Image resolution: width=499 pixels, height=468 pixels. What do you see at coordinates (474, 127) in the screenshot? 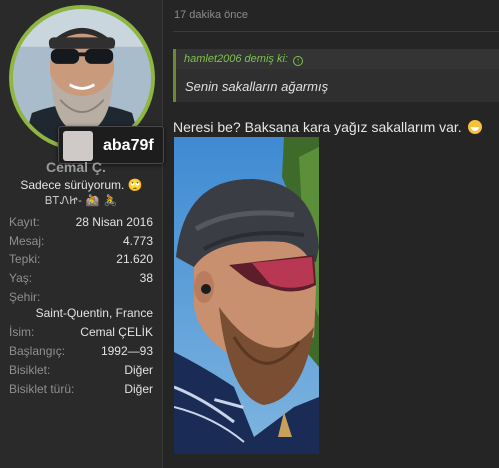
I see `grin-emoji-icon` at bounding box center [474, 127].